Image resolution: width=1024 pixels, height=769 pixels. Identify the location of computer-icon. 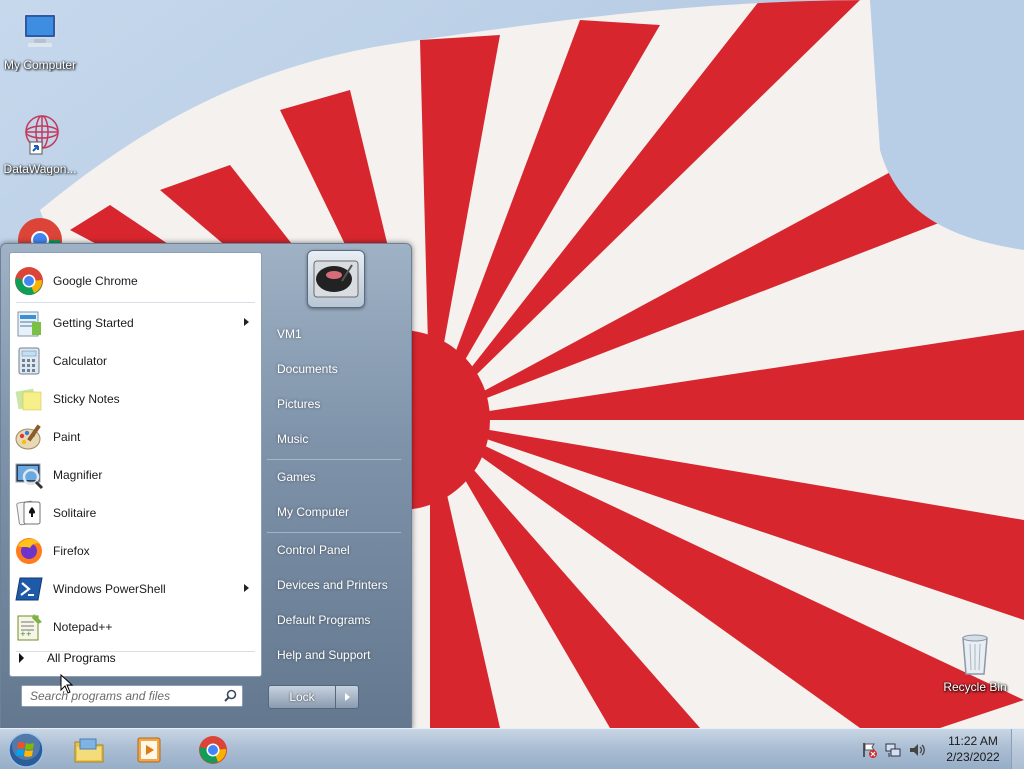
(40, 30).